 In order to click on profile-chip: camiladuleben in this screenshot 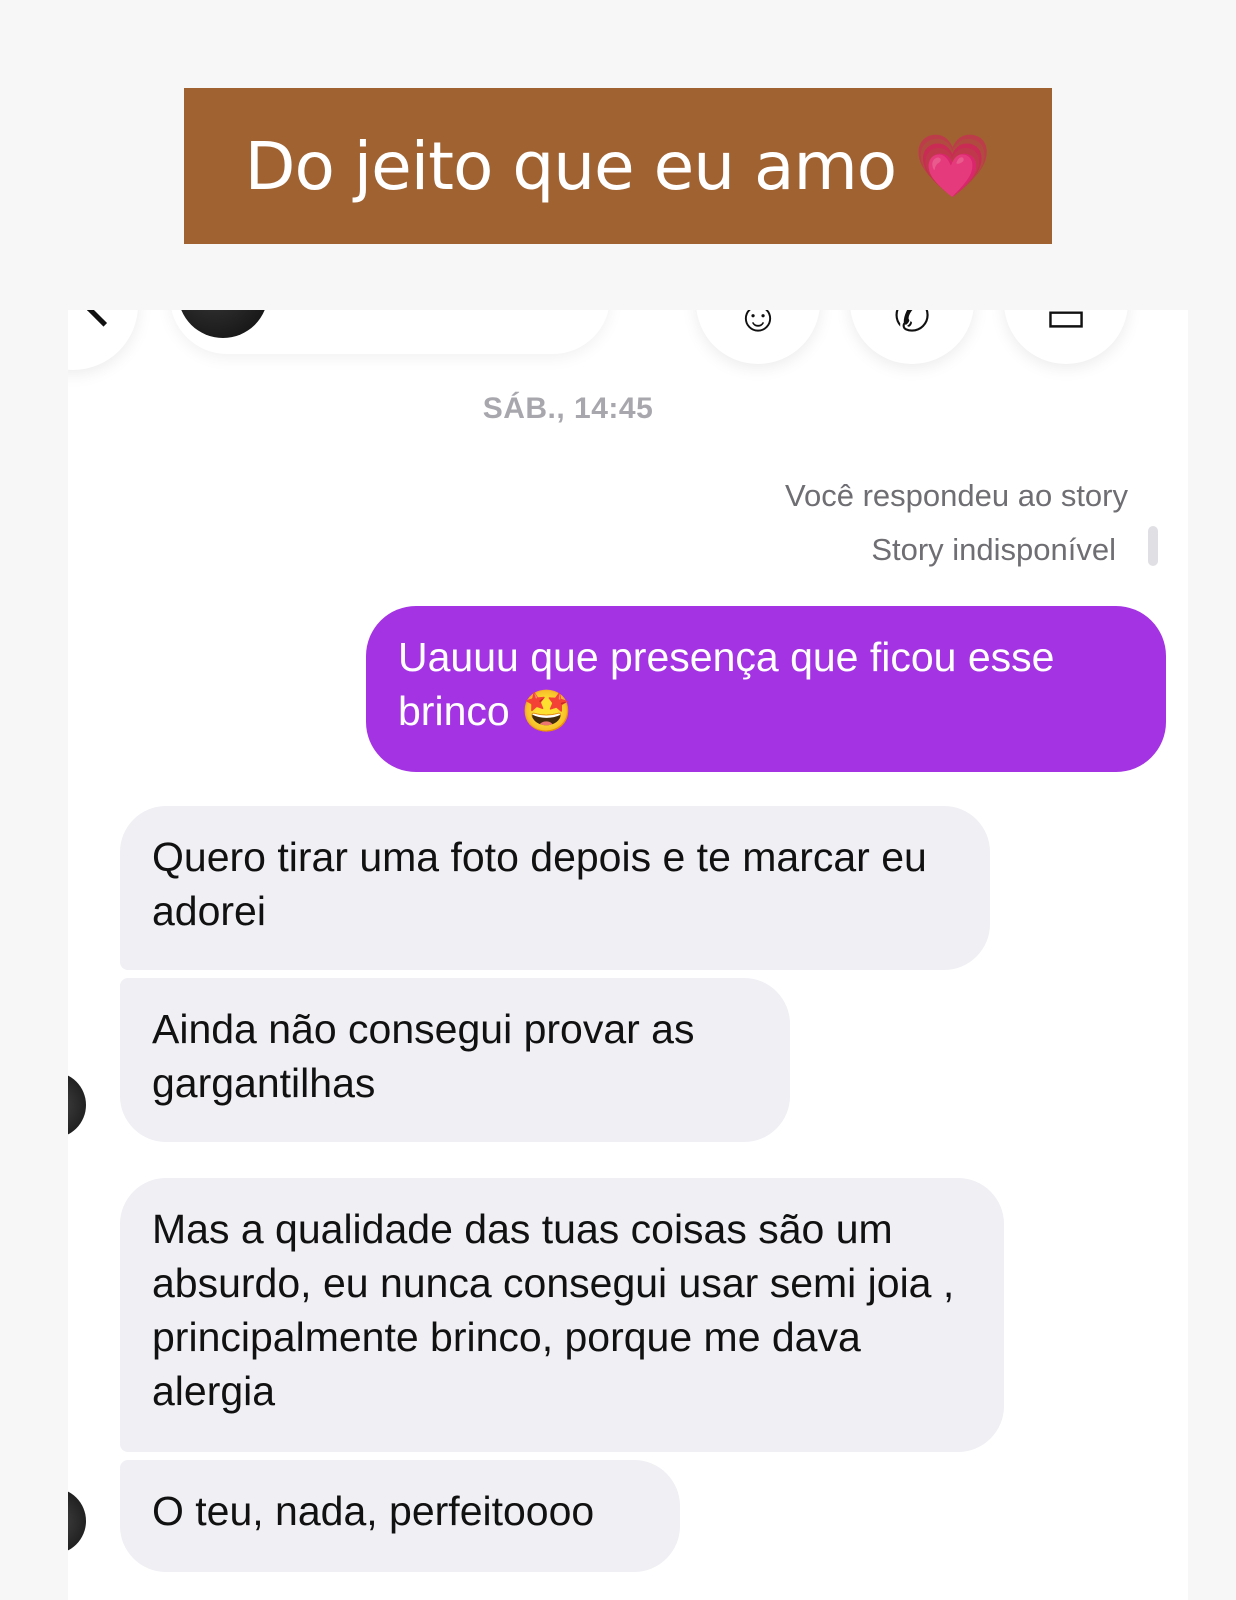, I will do `click(390, 332)`.